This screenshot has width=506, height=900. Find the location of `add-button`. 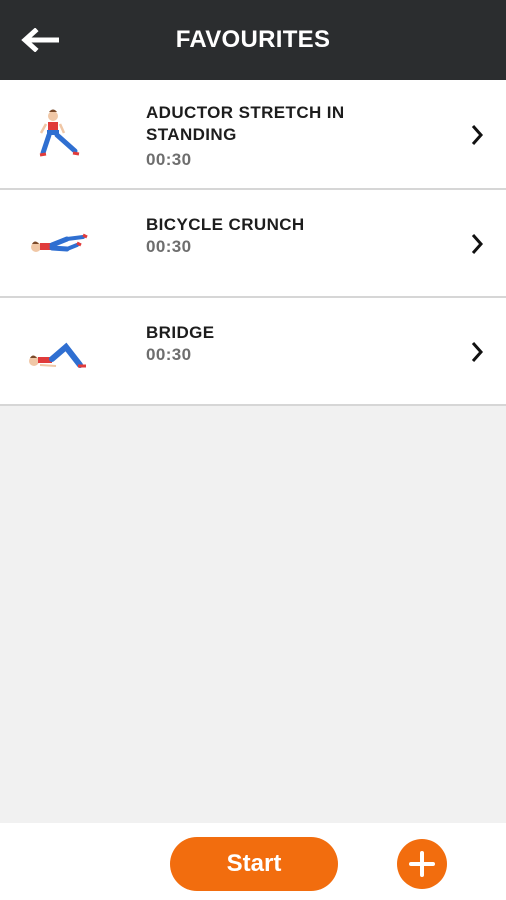

add-button is located at coordinates (422, 864).